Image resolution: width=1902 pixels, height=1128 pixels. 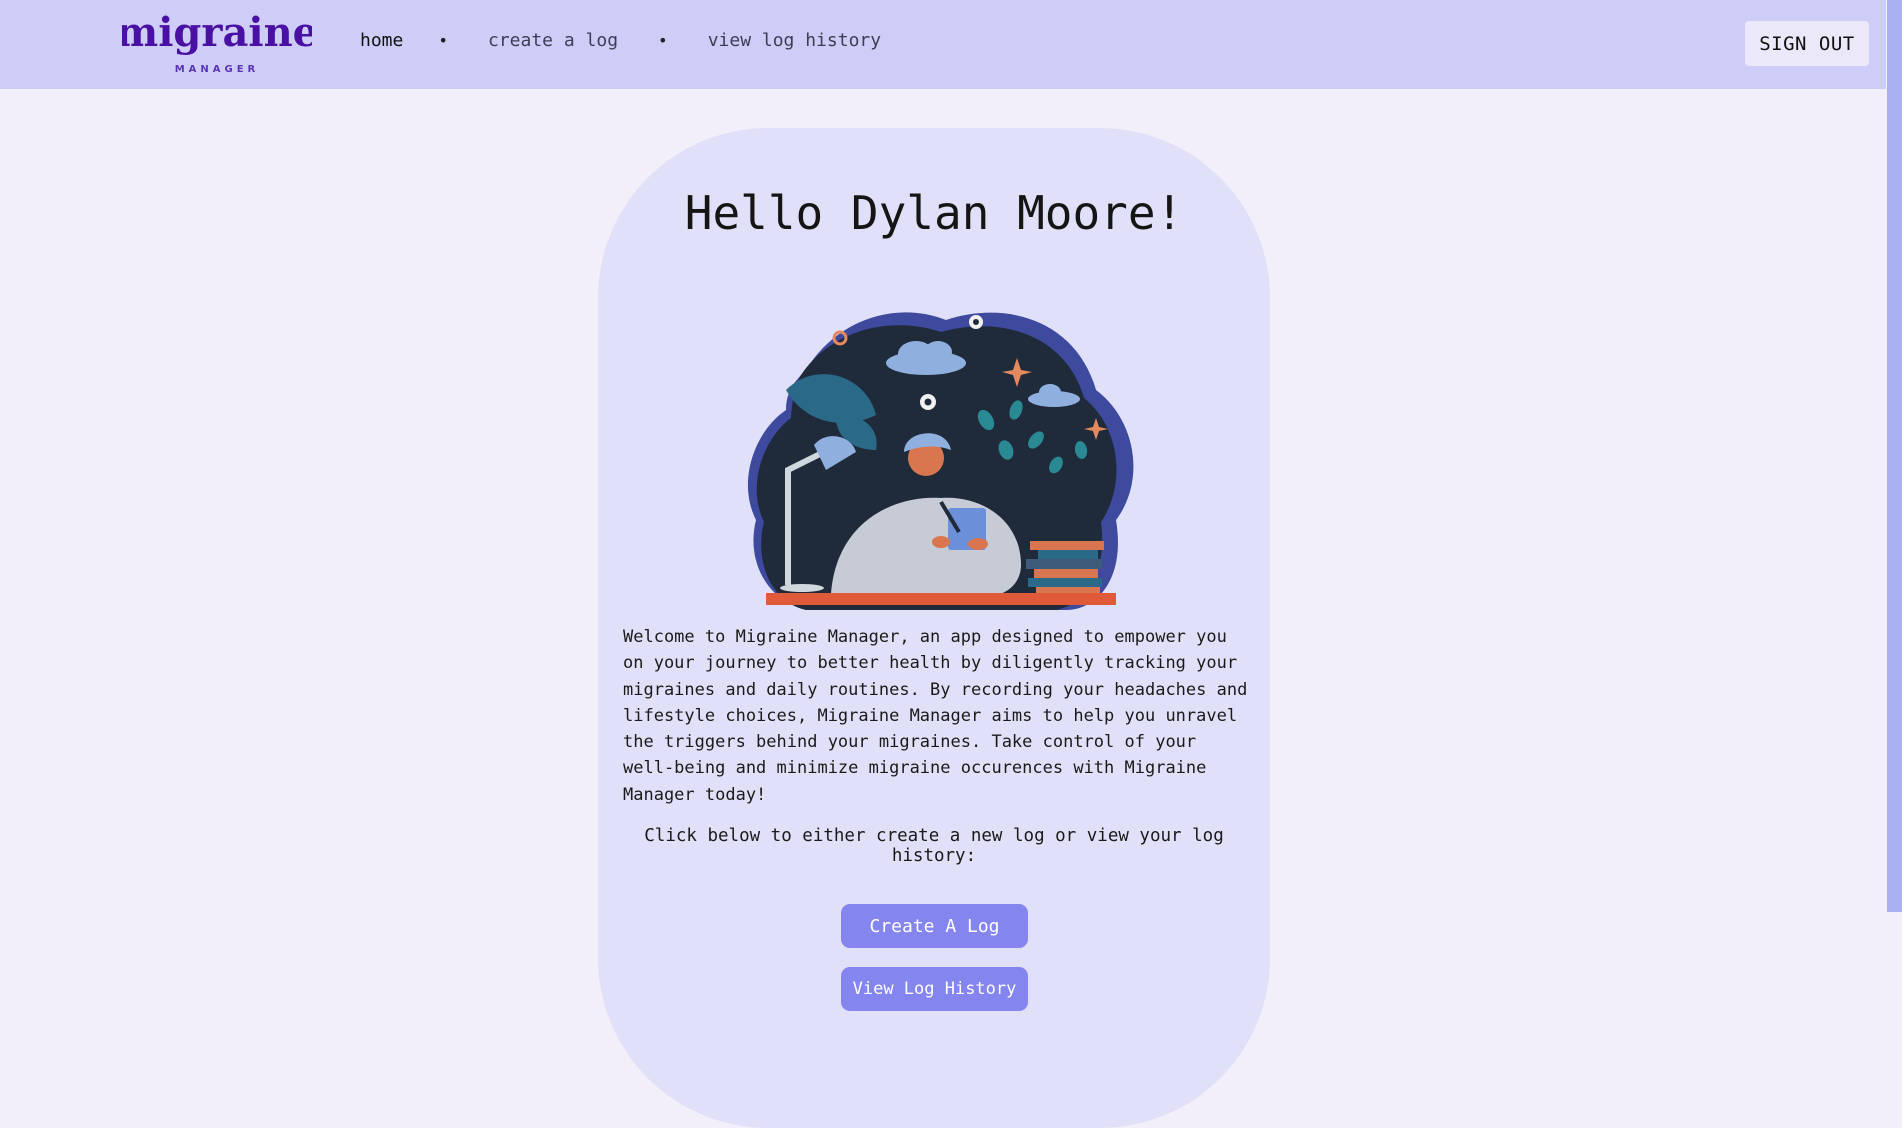 I want to click on nav-links: home • create a log • view log history, so click(x=620, y=40).